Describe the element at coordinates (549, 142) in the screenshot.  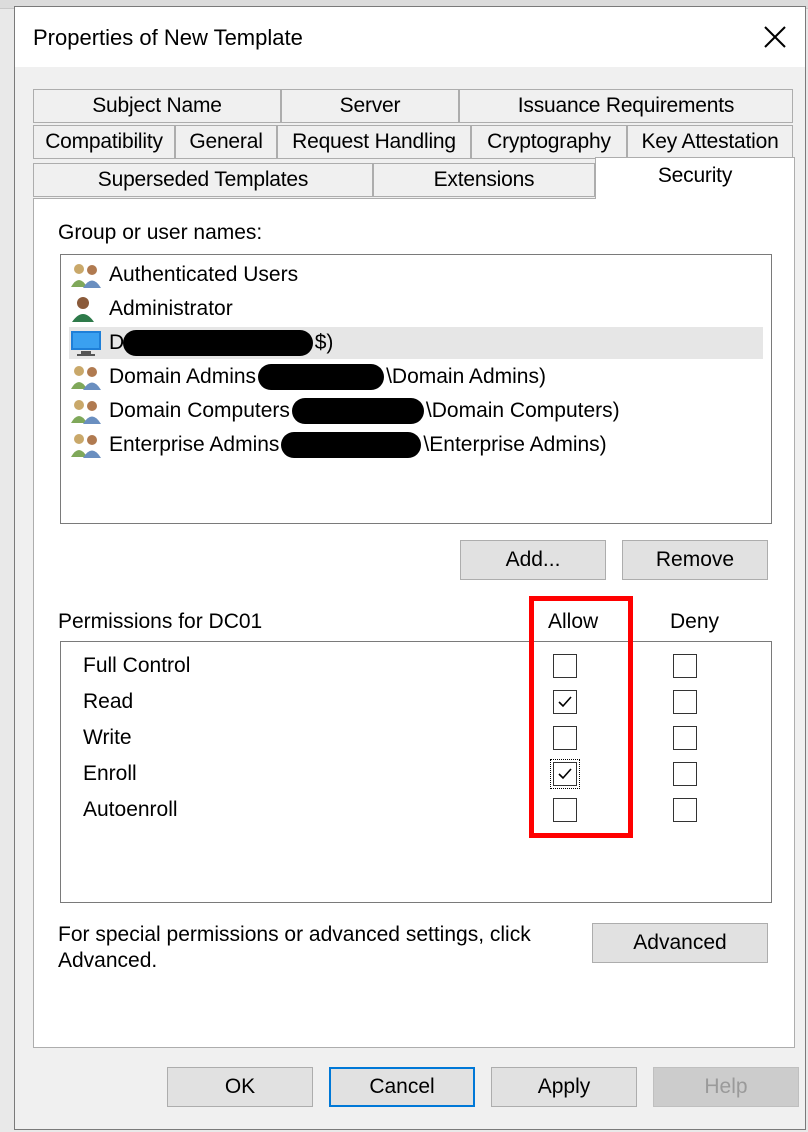
I see `tab-cryptography: Cryptography` at that location.